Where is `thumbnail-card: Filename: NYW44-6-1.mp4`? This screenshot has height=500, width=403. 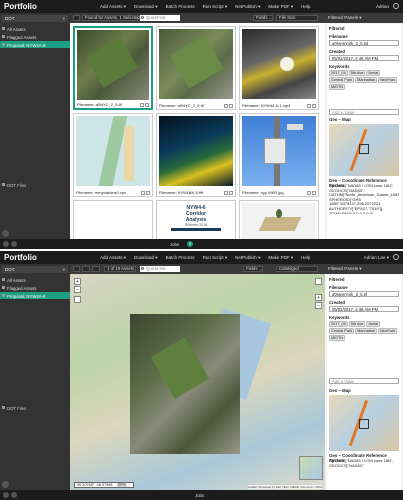 thumbnail-card: Filename: NYW44-6-1.mp4 is located at coordinates (279, 68).